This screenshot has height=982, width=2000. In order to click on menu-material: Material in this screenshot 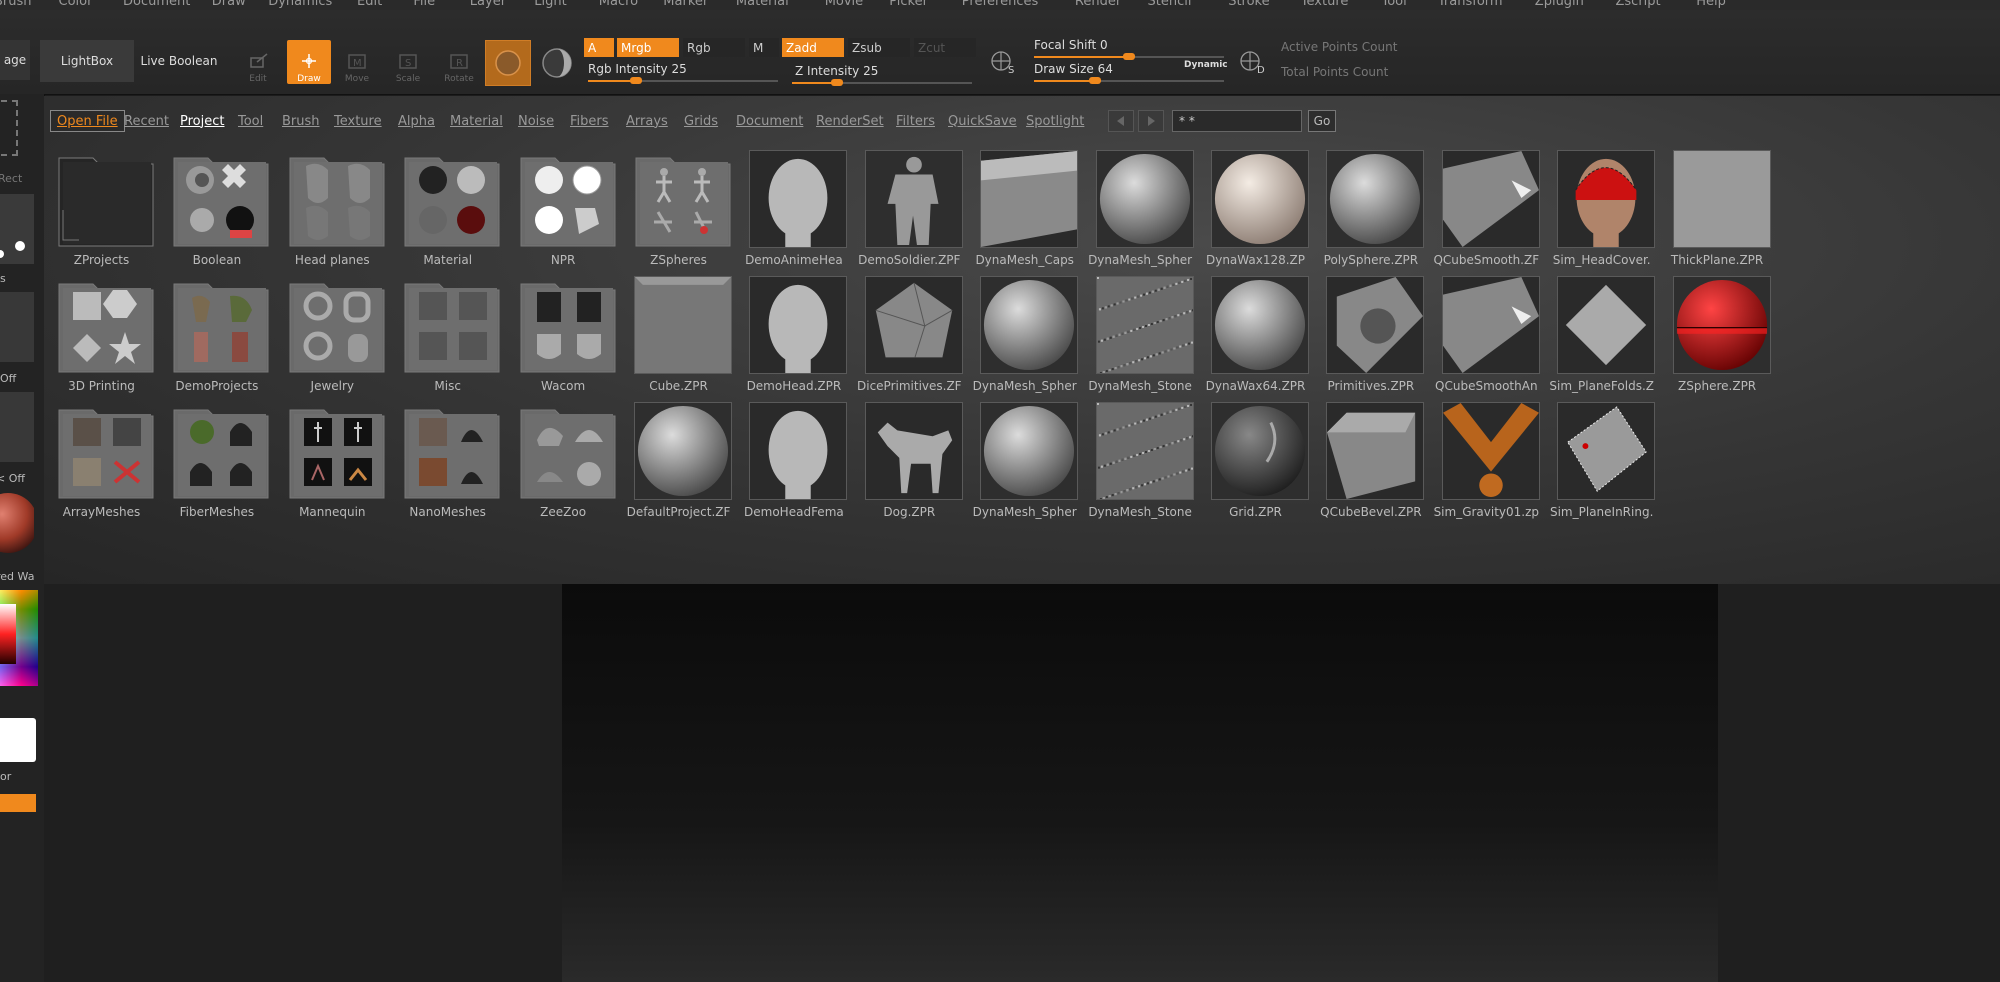, I will do `click(762, 4)`.